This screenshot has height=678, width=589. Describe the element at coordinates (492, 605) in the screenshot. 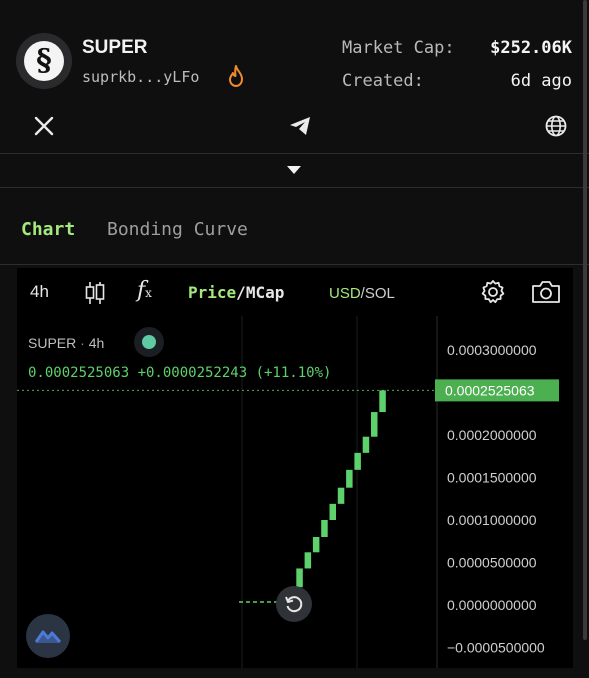

I see `y-axis-tick-label: 0.0000000000` at that location.